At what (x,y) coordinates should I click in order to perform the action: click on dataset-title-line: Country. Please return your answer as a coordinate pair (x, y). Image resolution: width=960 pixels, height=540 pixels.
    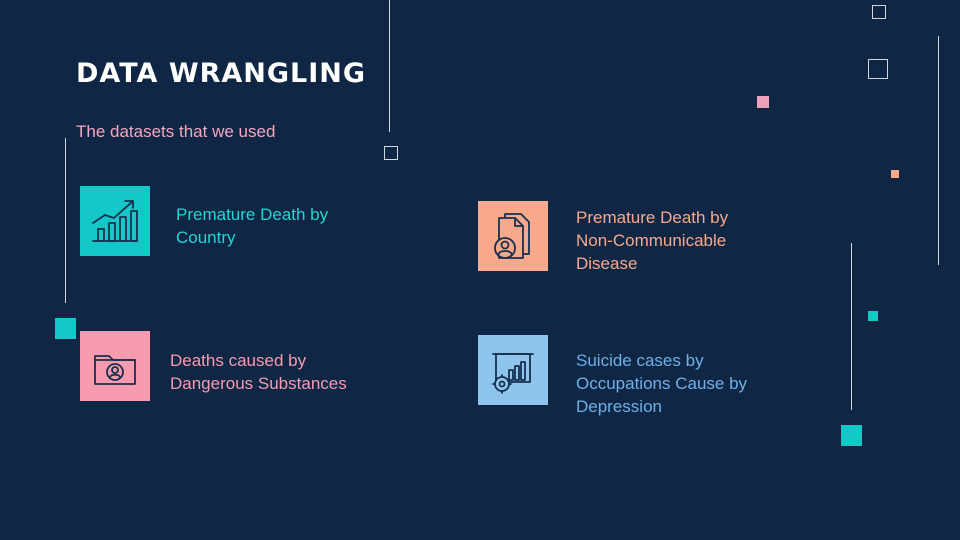
    Looking at the image, I should click on (206, 237).